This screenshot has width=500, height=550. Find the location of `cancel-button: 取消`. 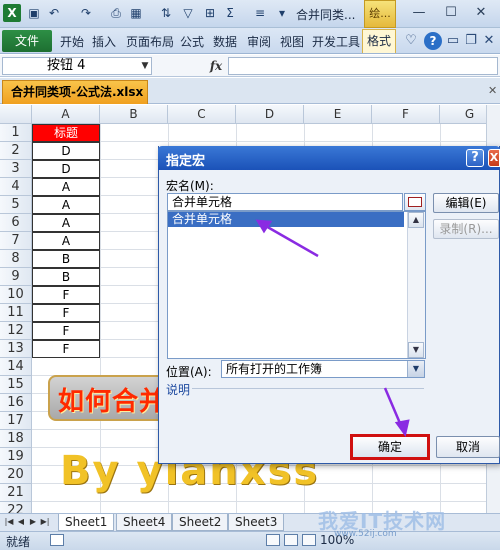

cancel-button: 取消 is located at coordinates (468, 447).